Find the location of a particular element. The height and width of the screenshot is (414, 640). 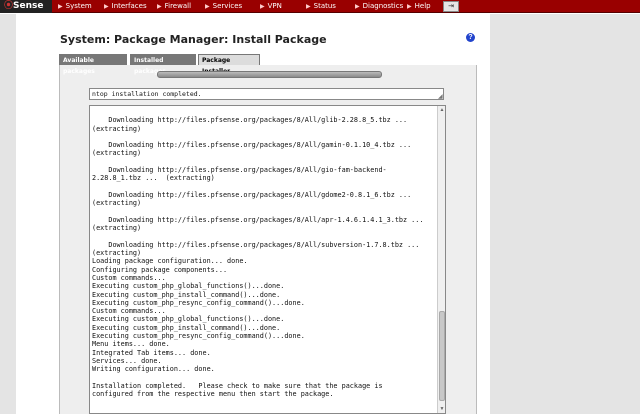

menu-firewall: ▶ Firewall is located at coordinates (174, 6).